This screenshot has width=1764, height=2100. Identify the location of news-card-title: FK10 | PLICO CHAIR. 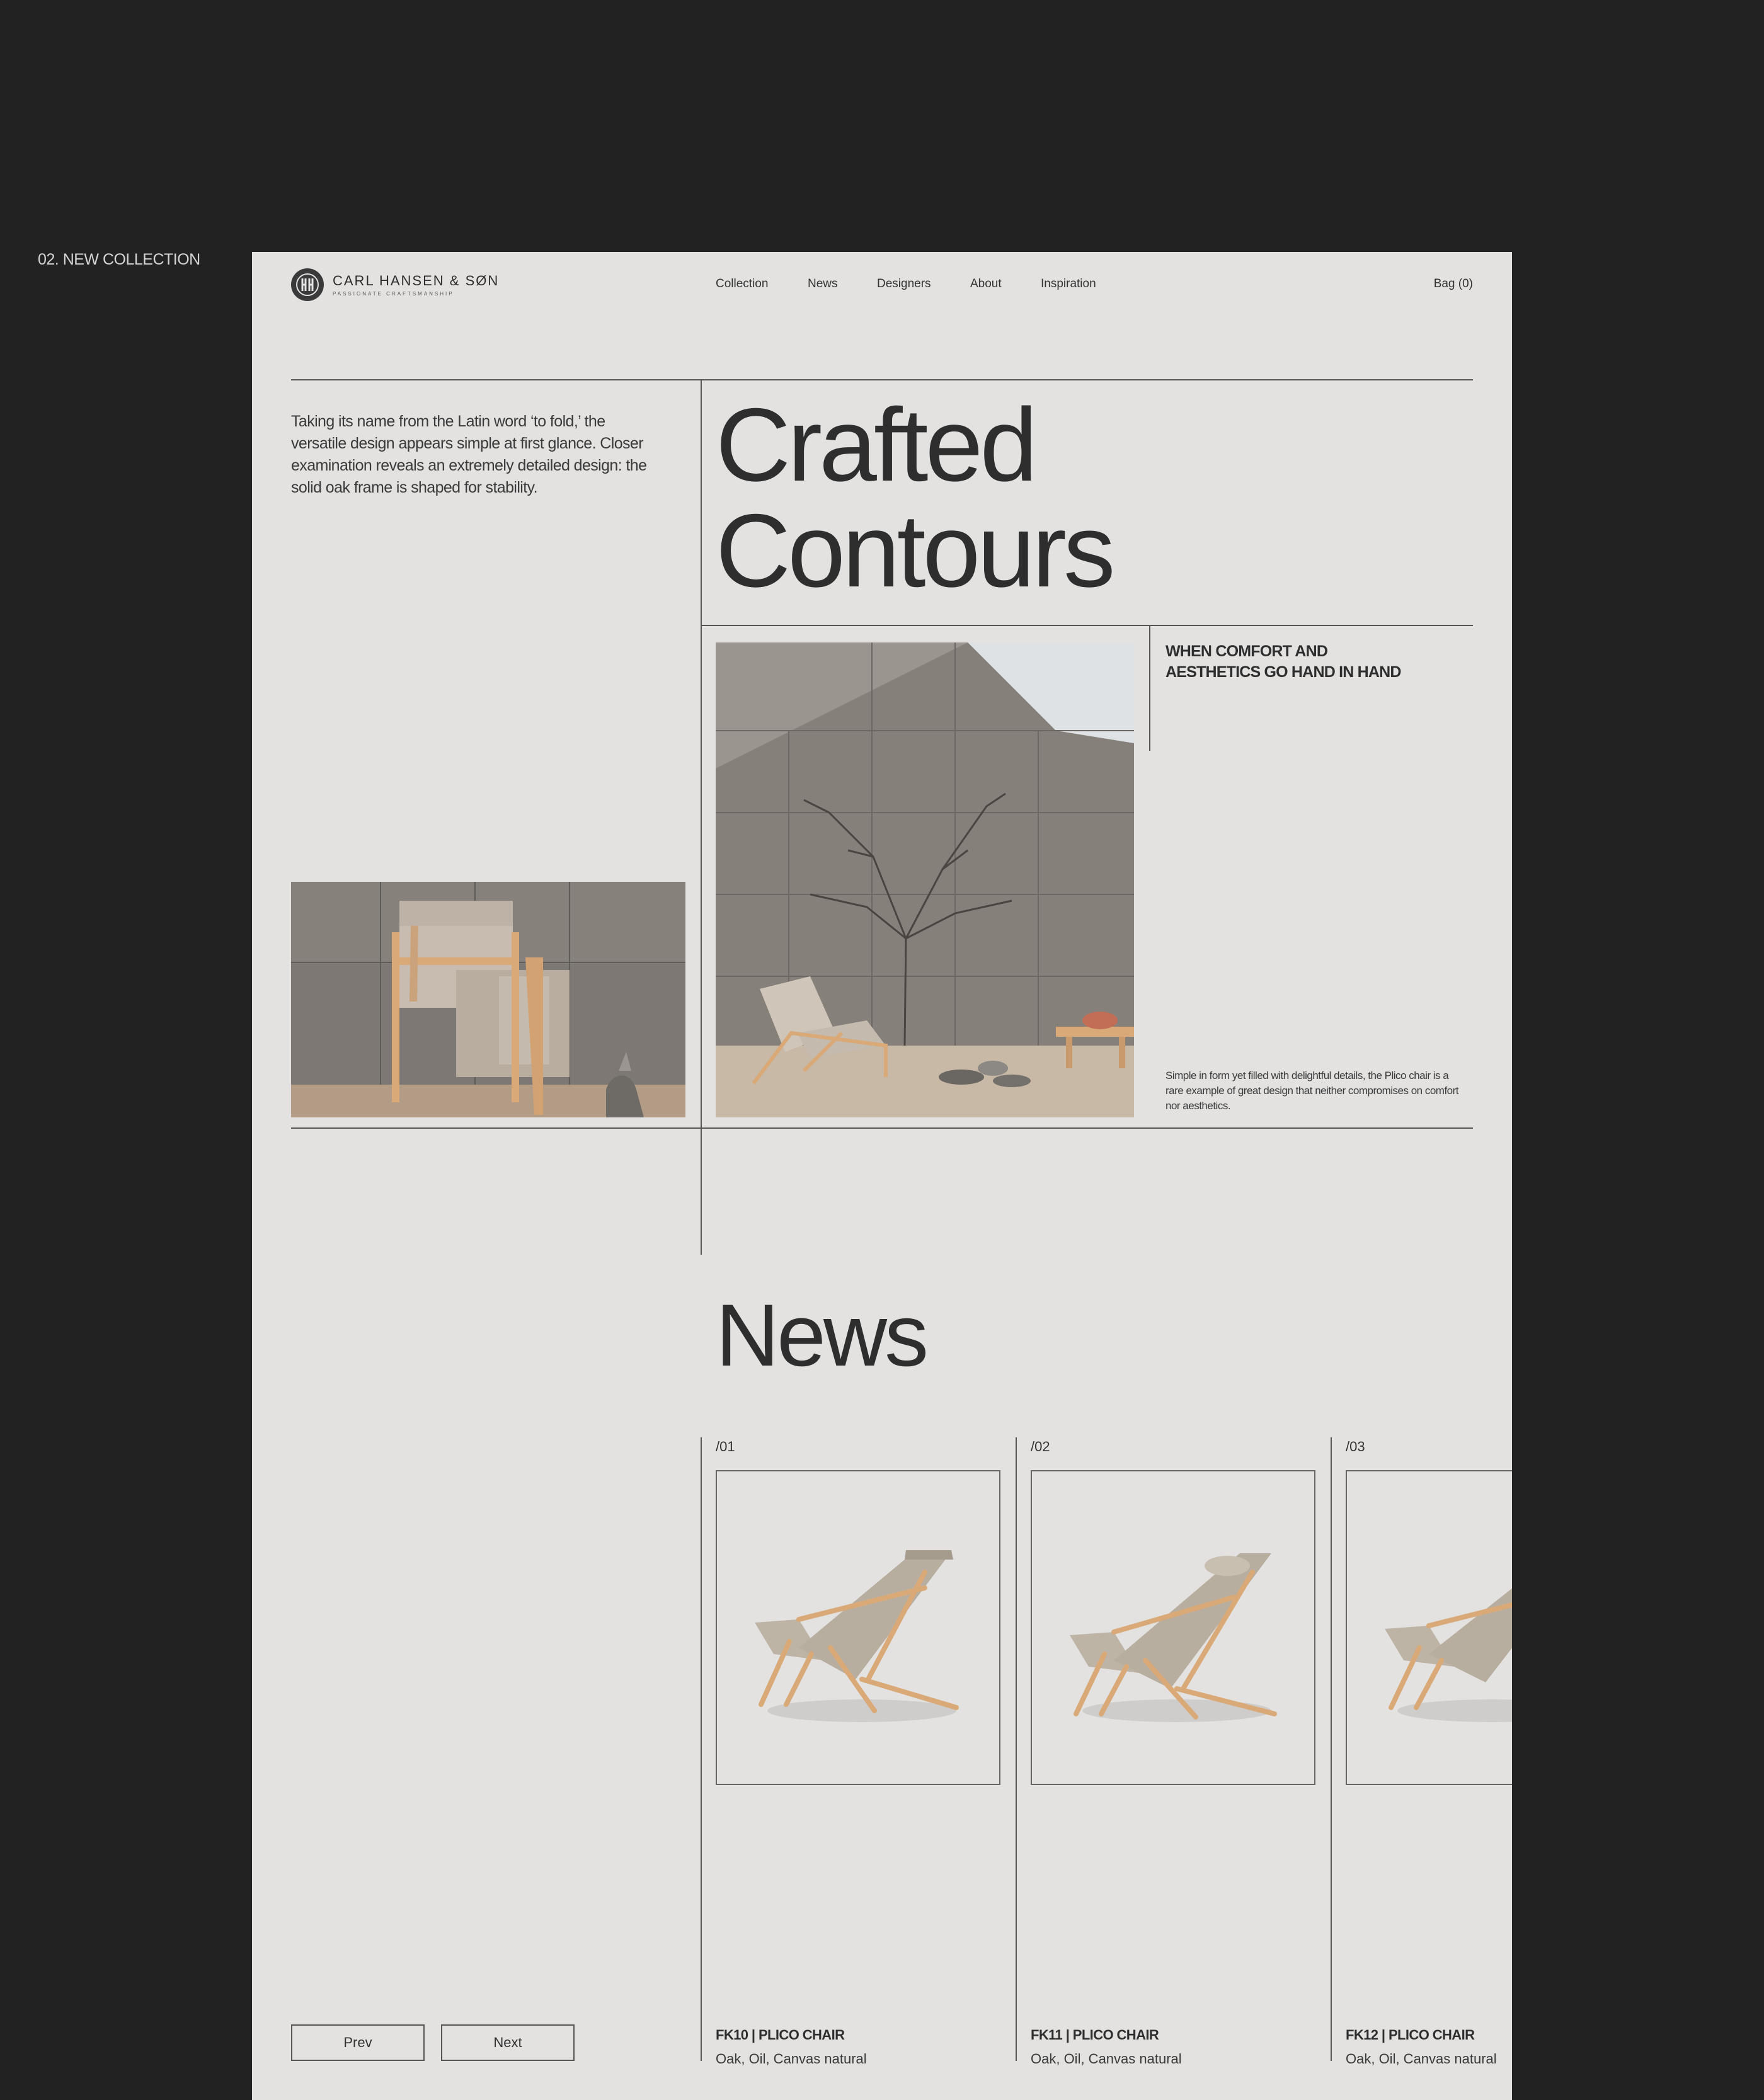
(780, 2035).